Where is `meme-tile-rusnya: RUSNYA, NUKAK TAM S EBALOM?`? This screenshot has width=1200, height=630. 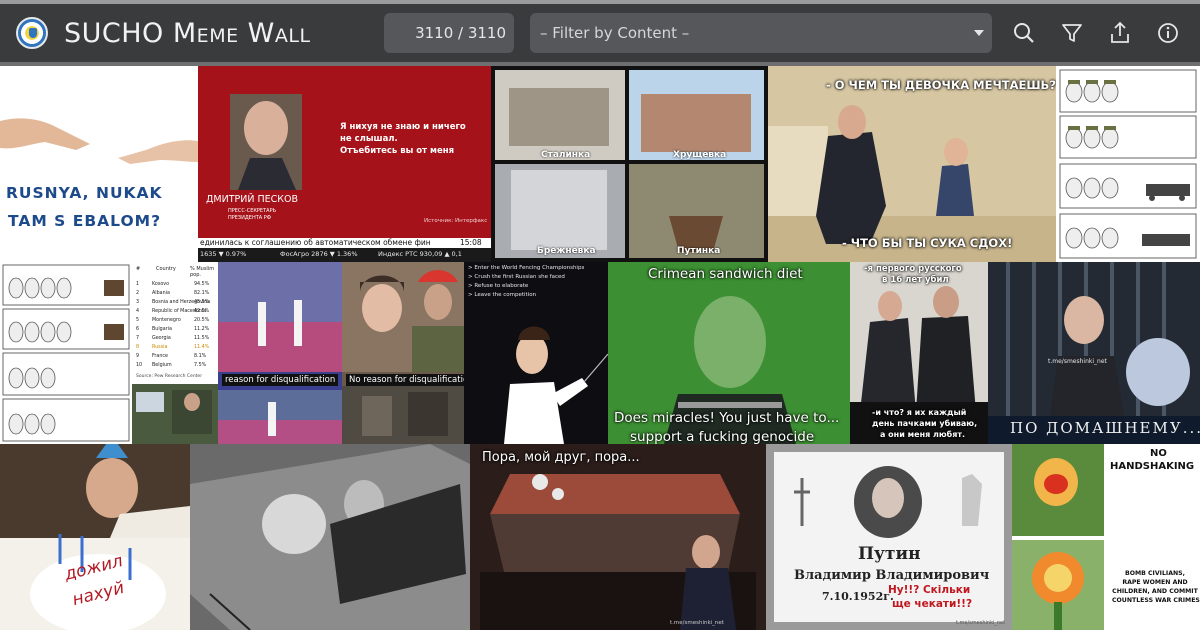
meme-tile-rusnya: RUSNYA, NUKAK TAM S EBALOM? is located at coordinates (99, 164).